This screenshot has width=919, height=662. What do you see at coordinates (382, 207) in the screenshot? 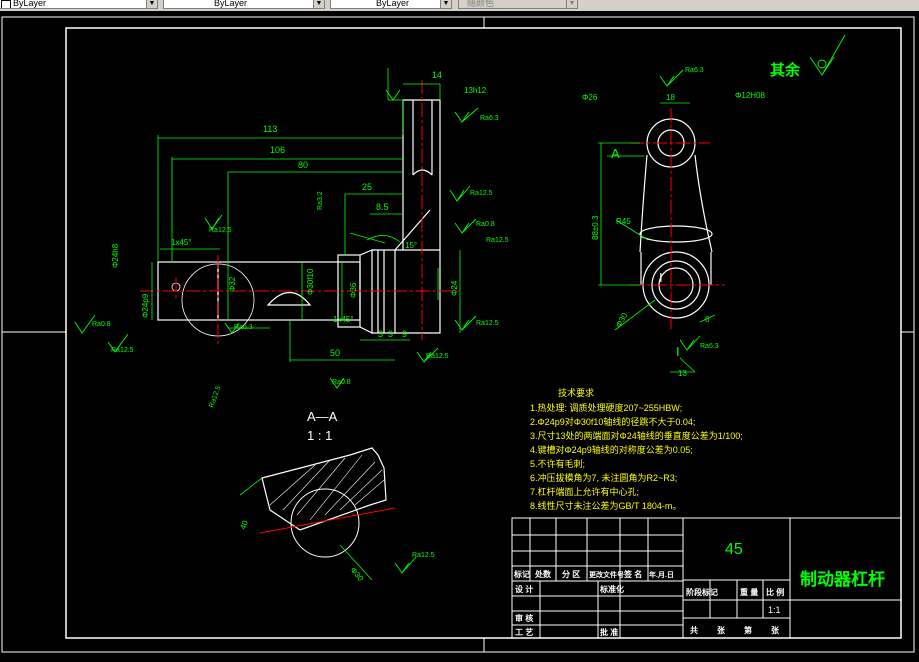
I see `dim-8-5: 8.5` at bounding box center [382, 207].